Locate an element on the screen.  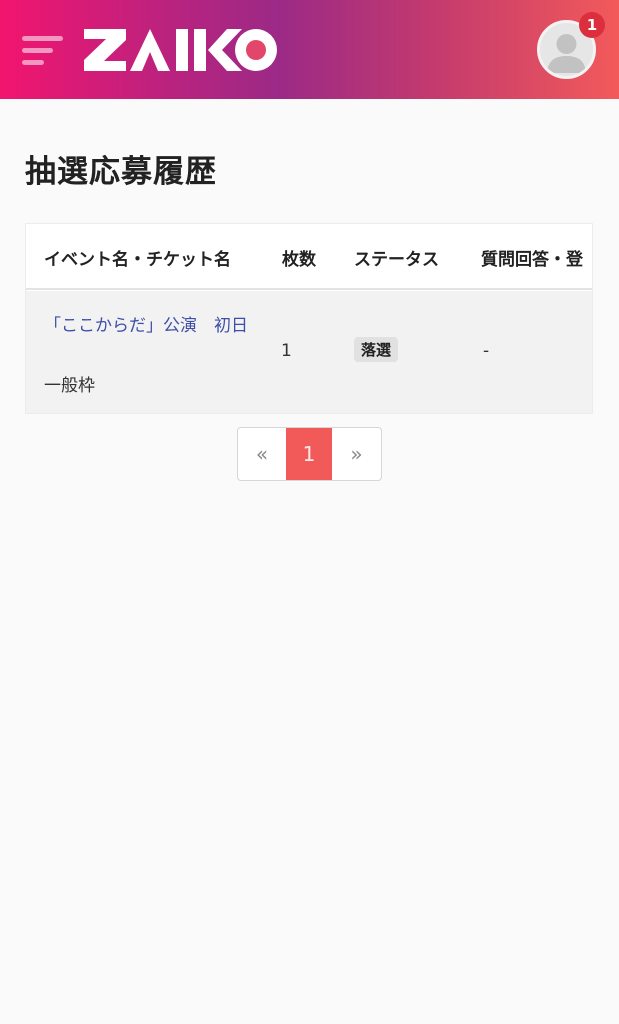
table-header: イベント名・チケット名 枚数 ステータス 質問回答・登 is located at coordinates (309, 257).